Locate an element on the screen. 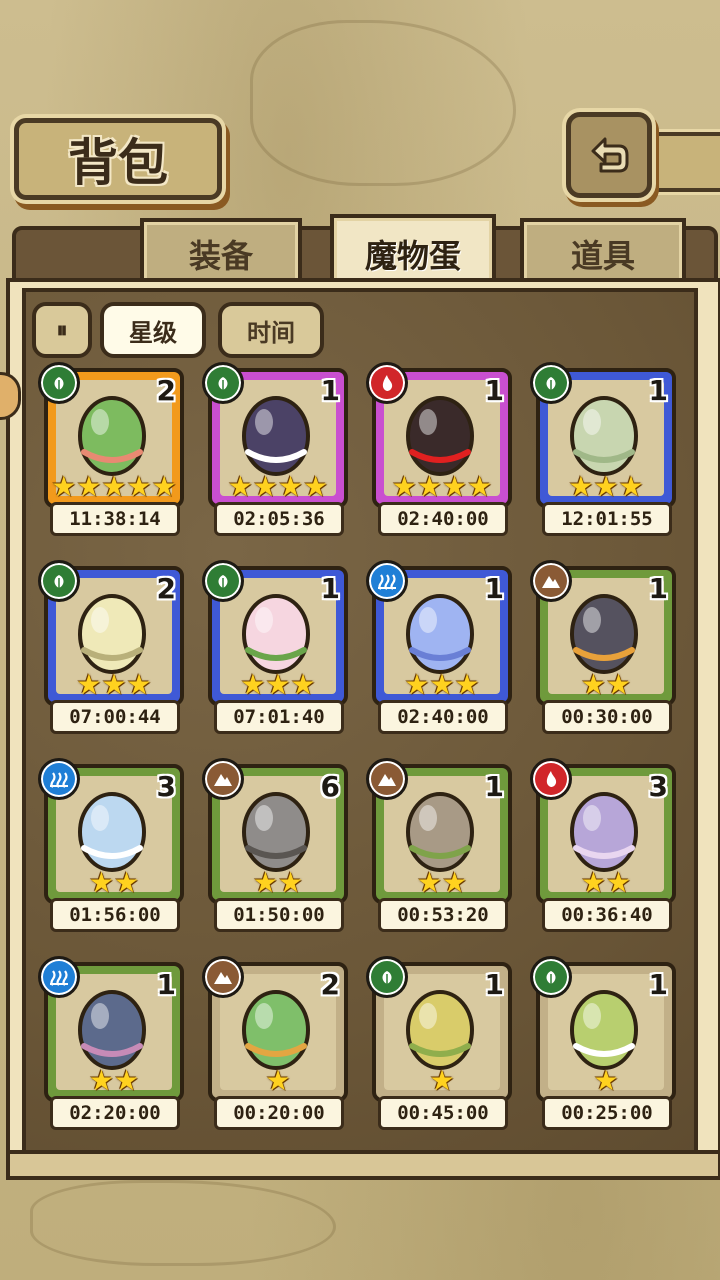 Image resolution: width=720 pixels, height=1280 pixels. hatch-timer: 01:50:00 is located at coordinates (279, 915).